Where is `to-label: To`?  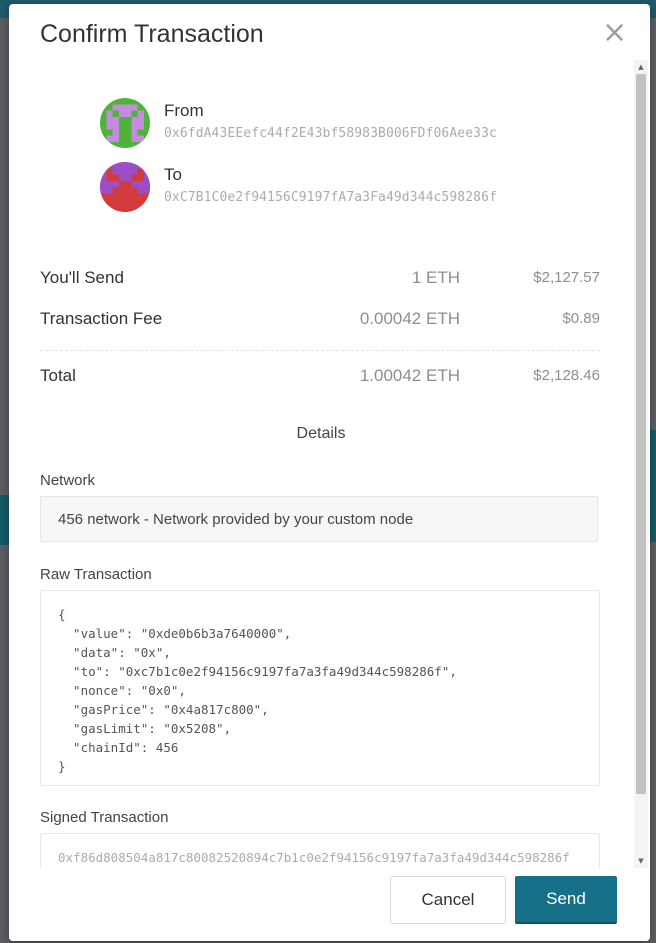 to-label: To is located at coordinates (173, 174).